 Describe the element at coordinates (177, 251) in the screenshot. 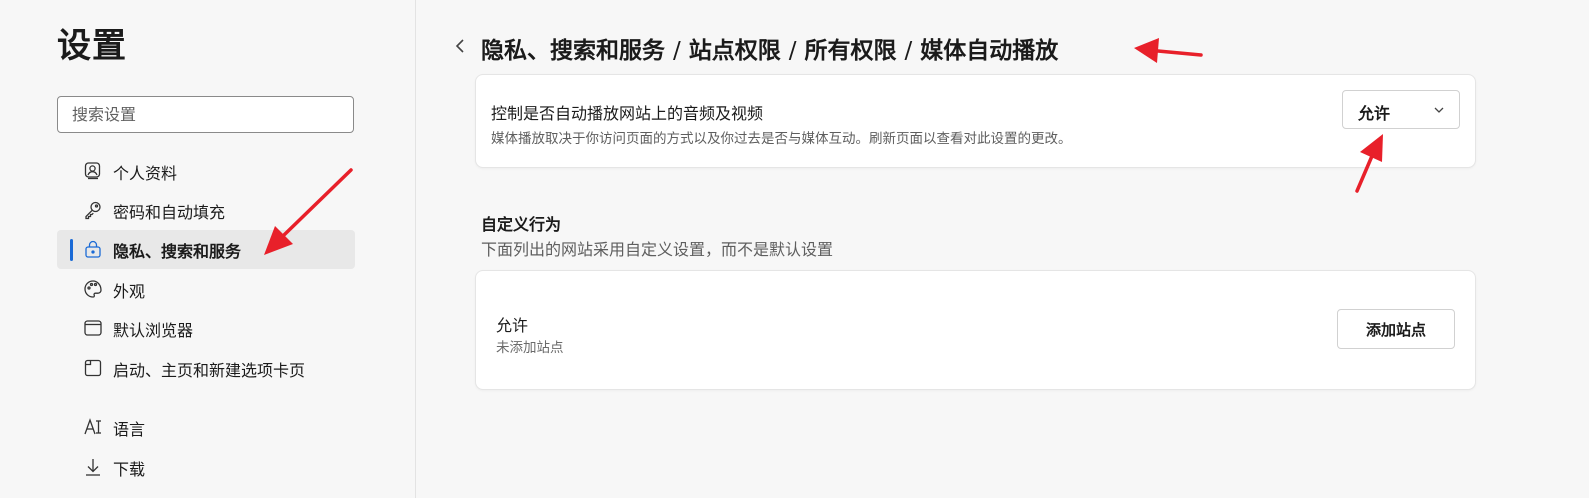

I see `sidebar-item-label: 隐私、搜索和服务` at that location.